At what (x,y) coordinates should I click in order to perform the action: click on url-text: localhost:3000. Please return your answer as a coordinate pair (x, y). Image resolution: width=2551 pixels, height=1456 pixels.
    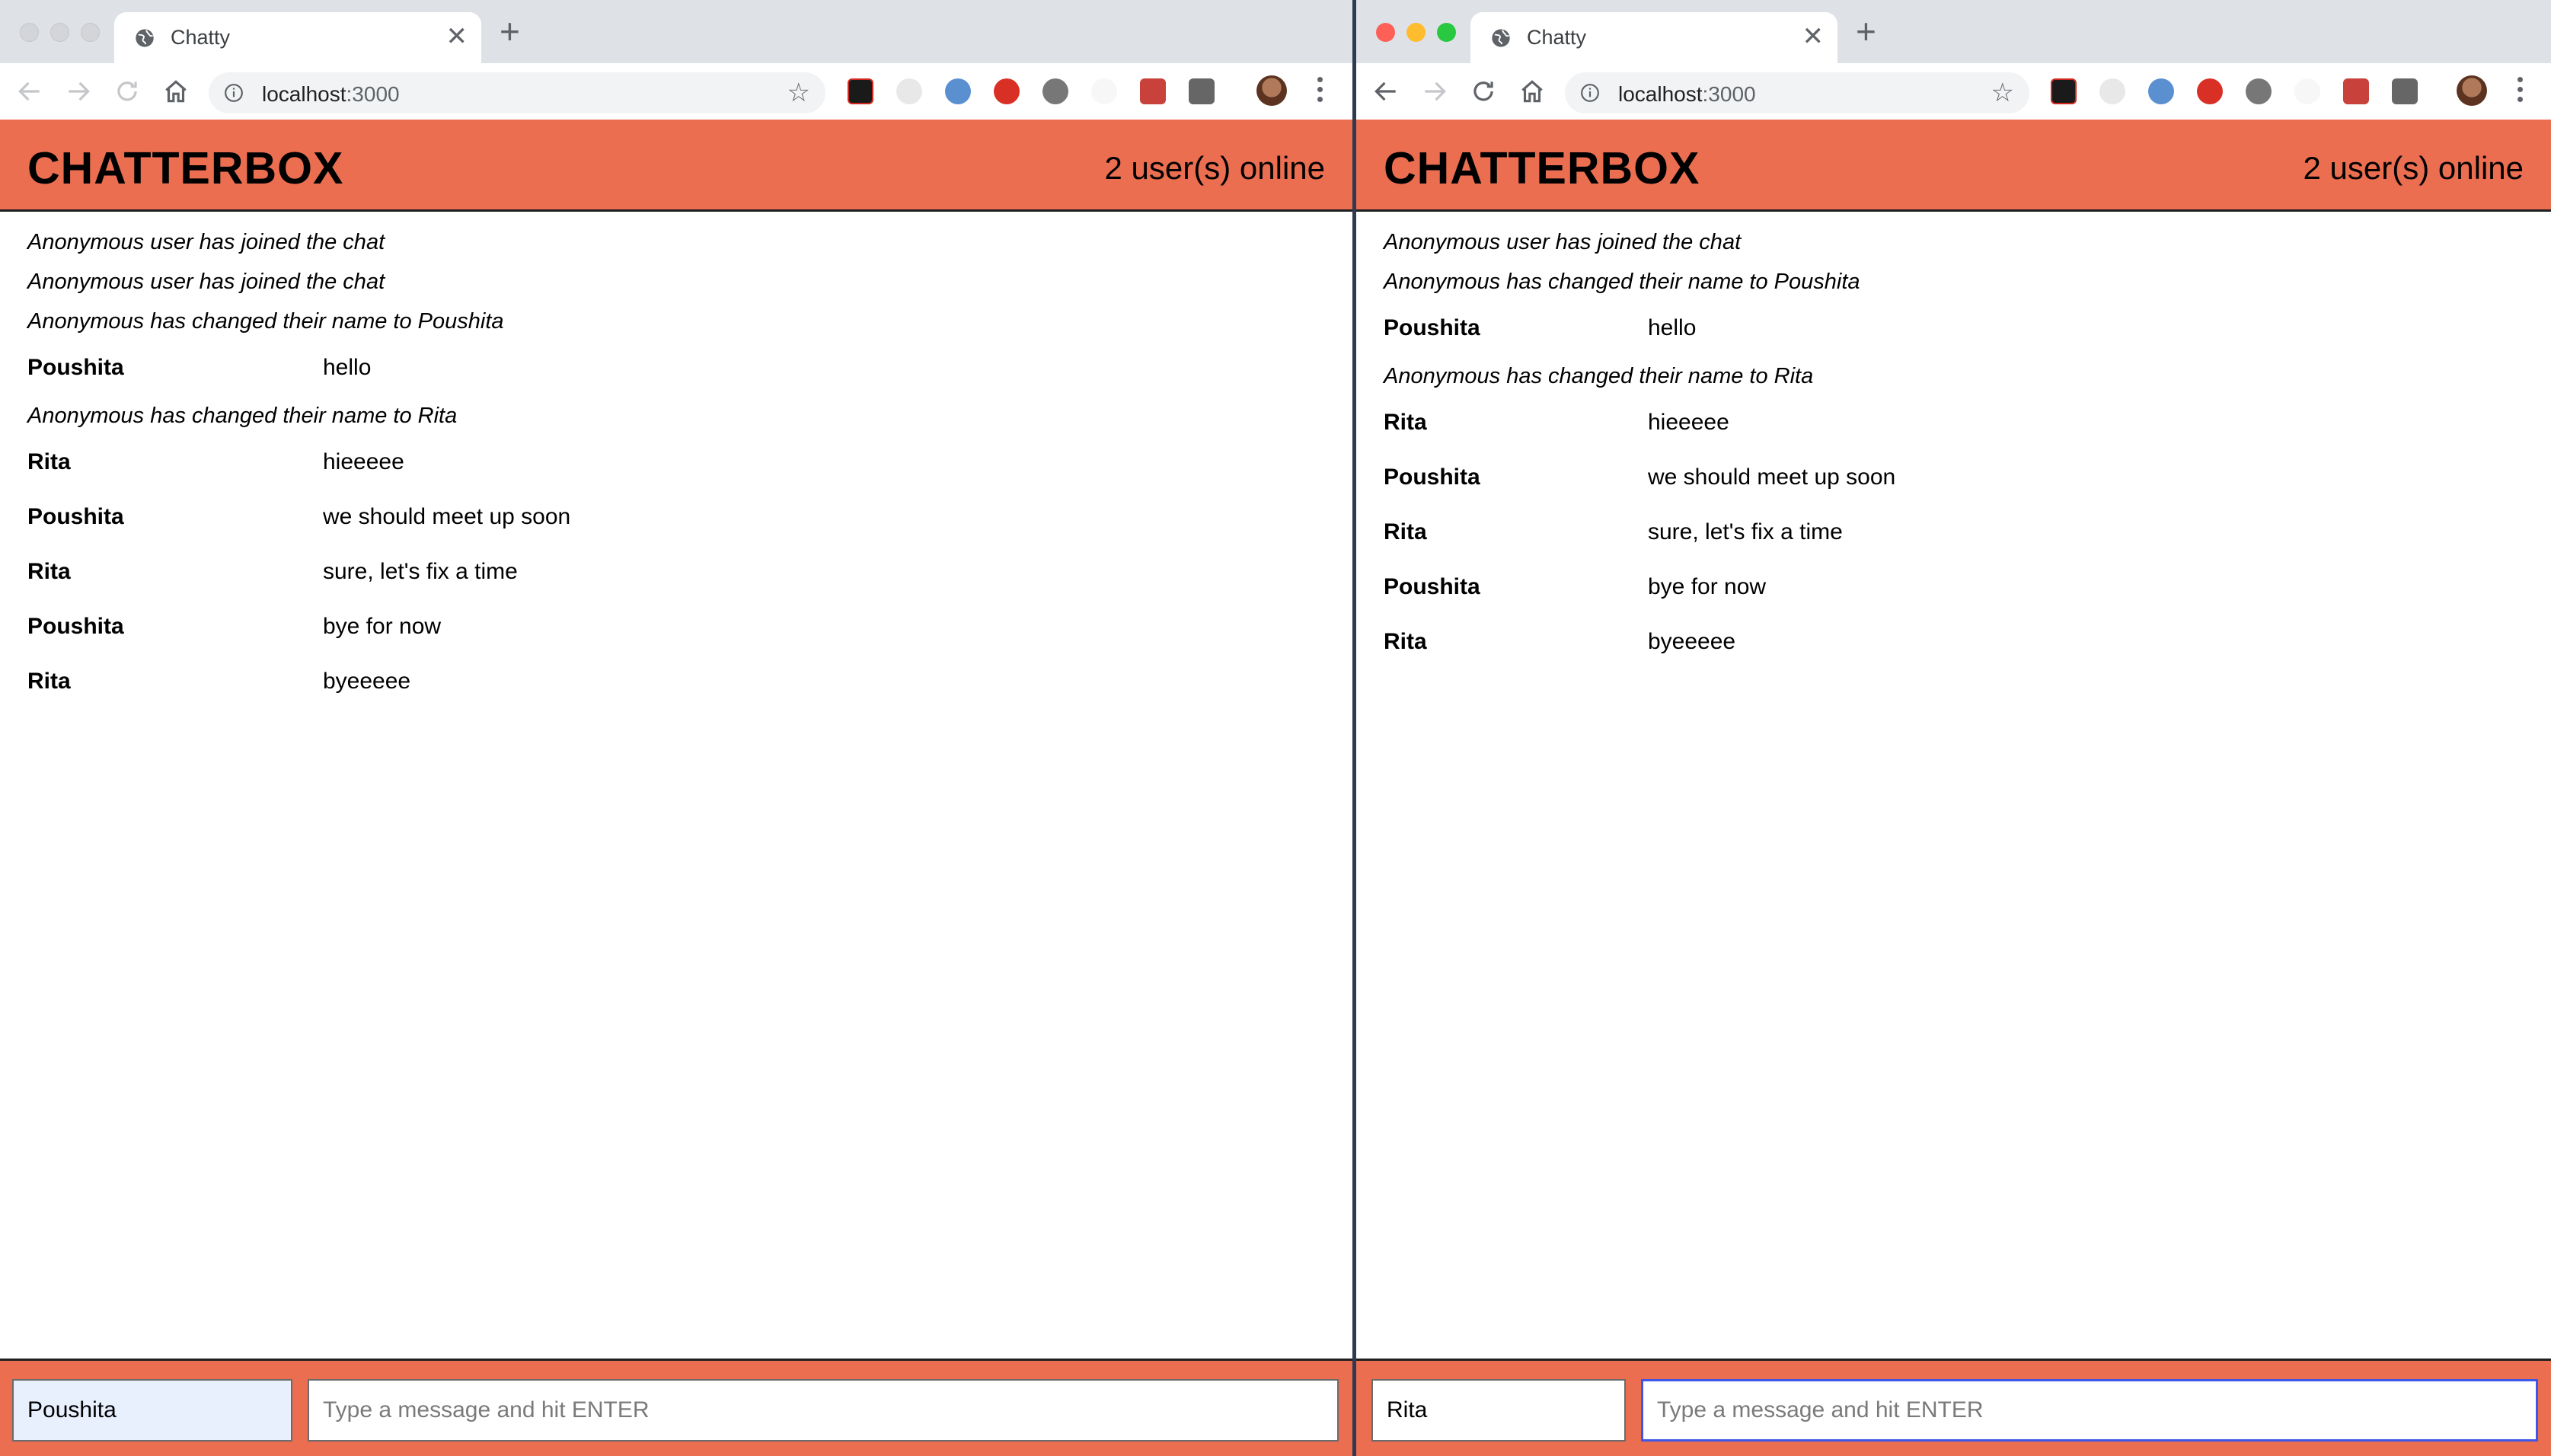
    Looking at the image, I should click on (331, 94).